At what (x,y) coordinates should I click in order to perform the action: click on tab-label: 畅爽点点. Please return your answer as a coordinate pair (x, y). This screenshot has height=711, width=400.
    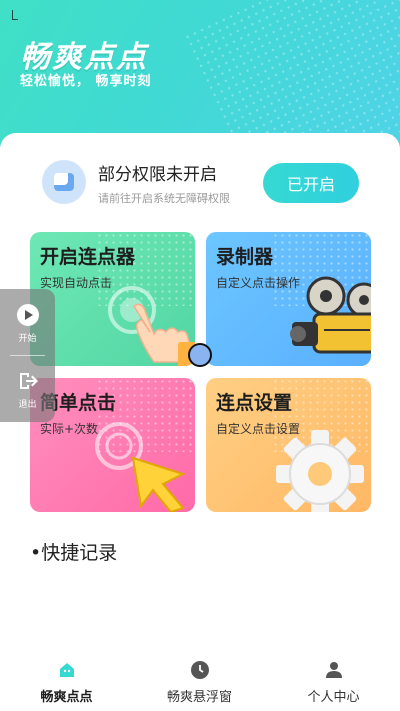
    Looking at the image, I should click on (66, 697).